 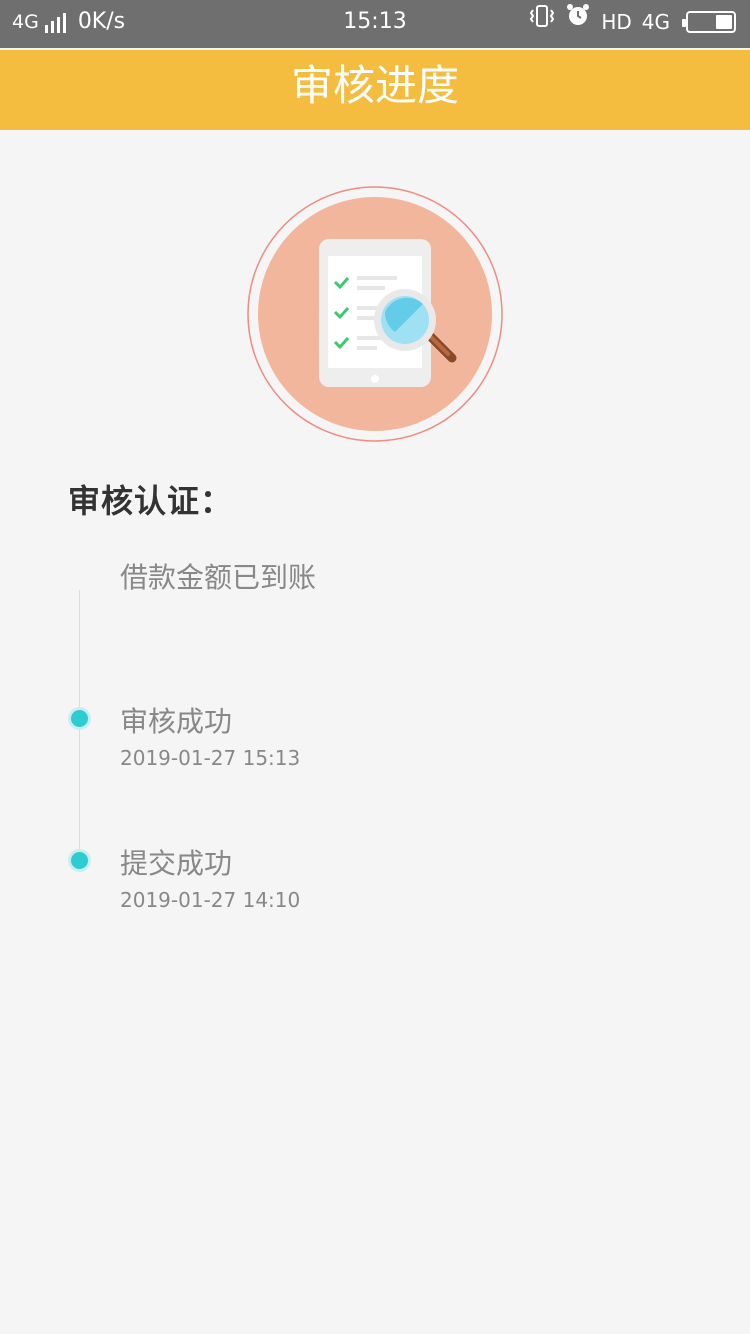 I want to click on battery-icon, so click(x=709, y=22).